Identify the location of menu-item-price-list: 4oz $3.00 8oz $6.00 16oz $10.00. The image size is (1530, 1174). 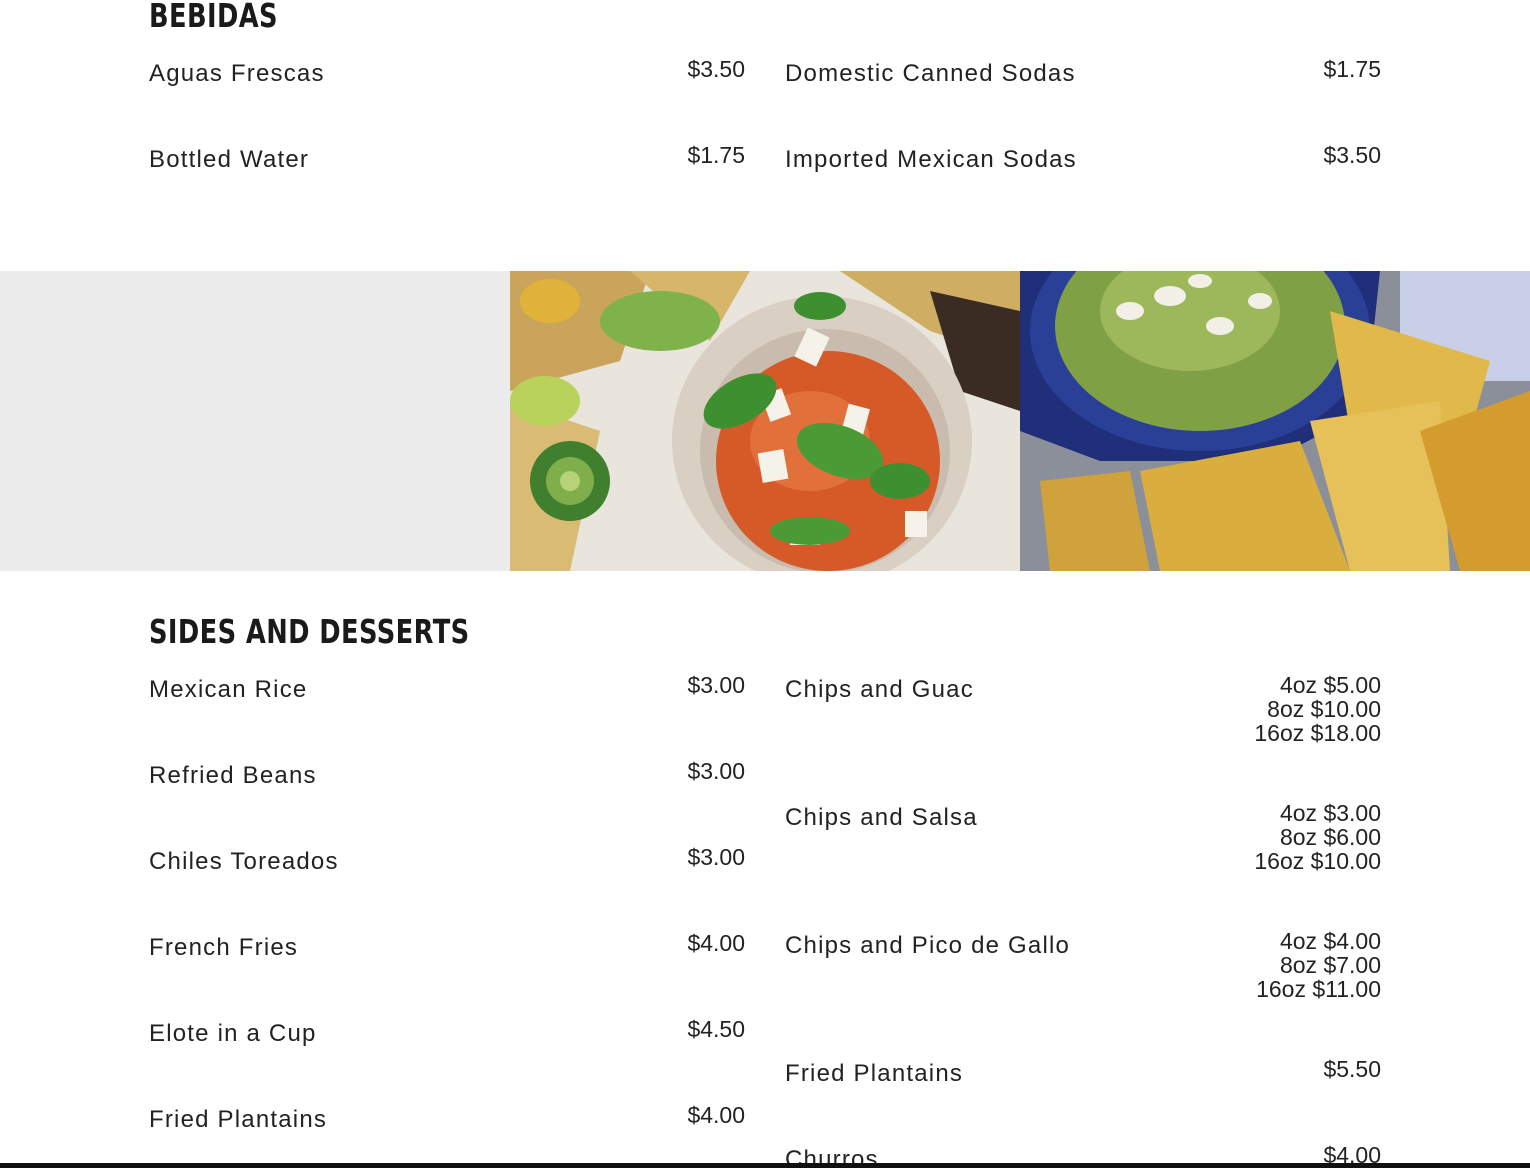
(1317, 837).